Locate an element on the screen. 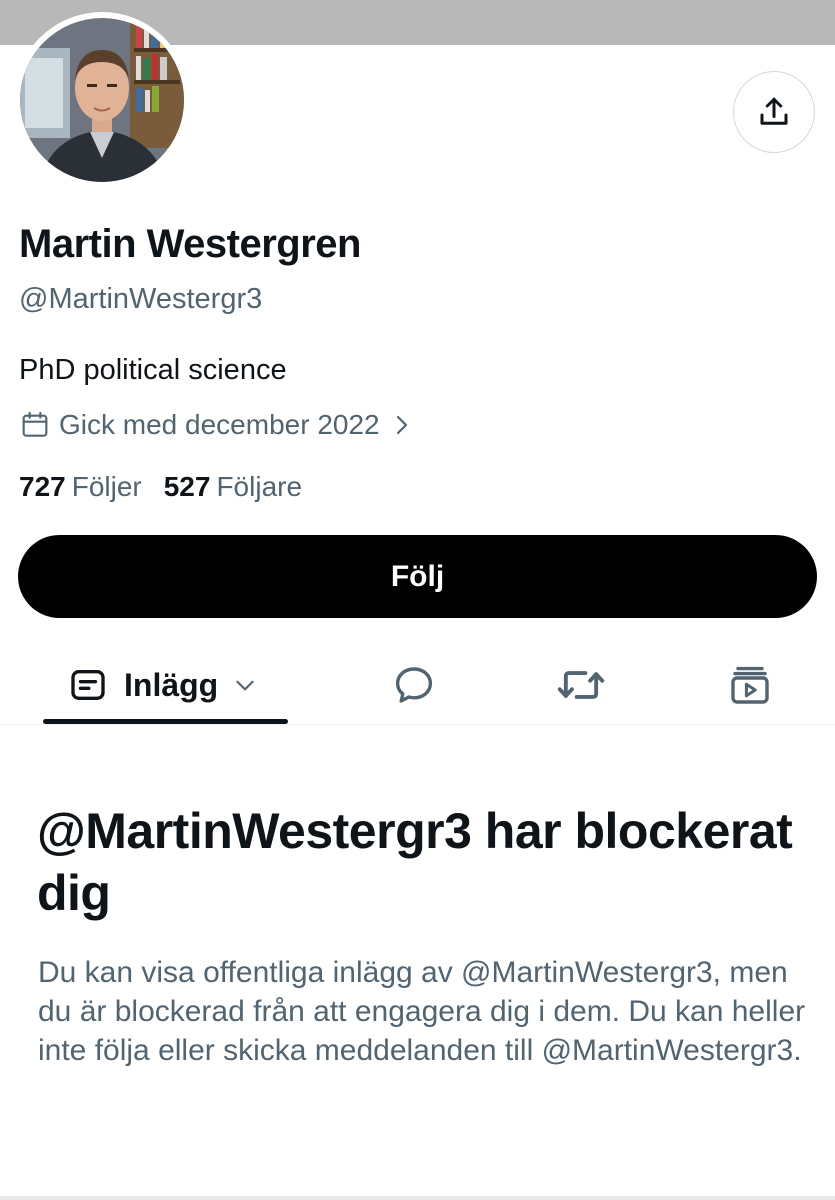  followers-link: 527 Följare is located at coordinates (233, 487).